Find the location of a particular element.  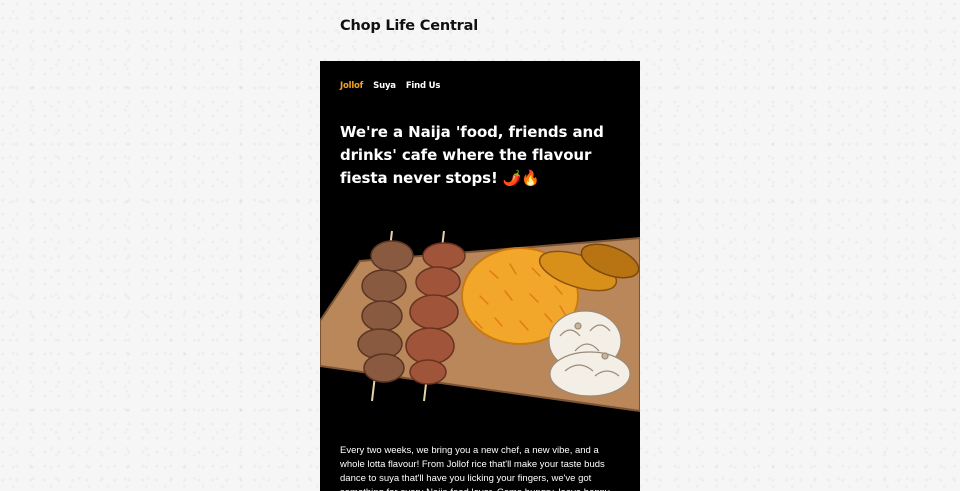

main-nav: Jollof Suya Find Us is located at coordinates (390, 86).